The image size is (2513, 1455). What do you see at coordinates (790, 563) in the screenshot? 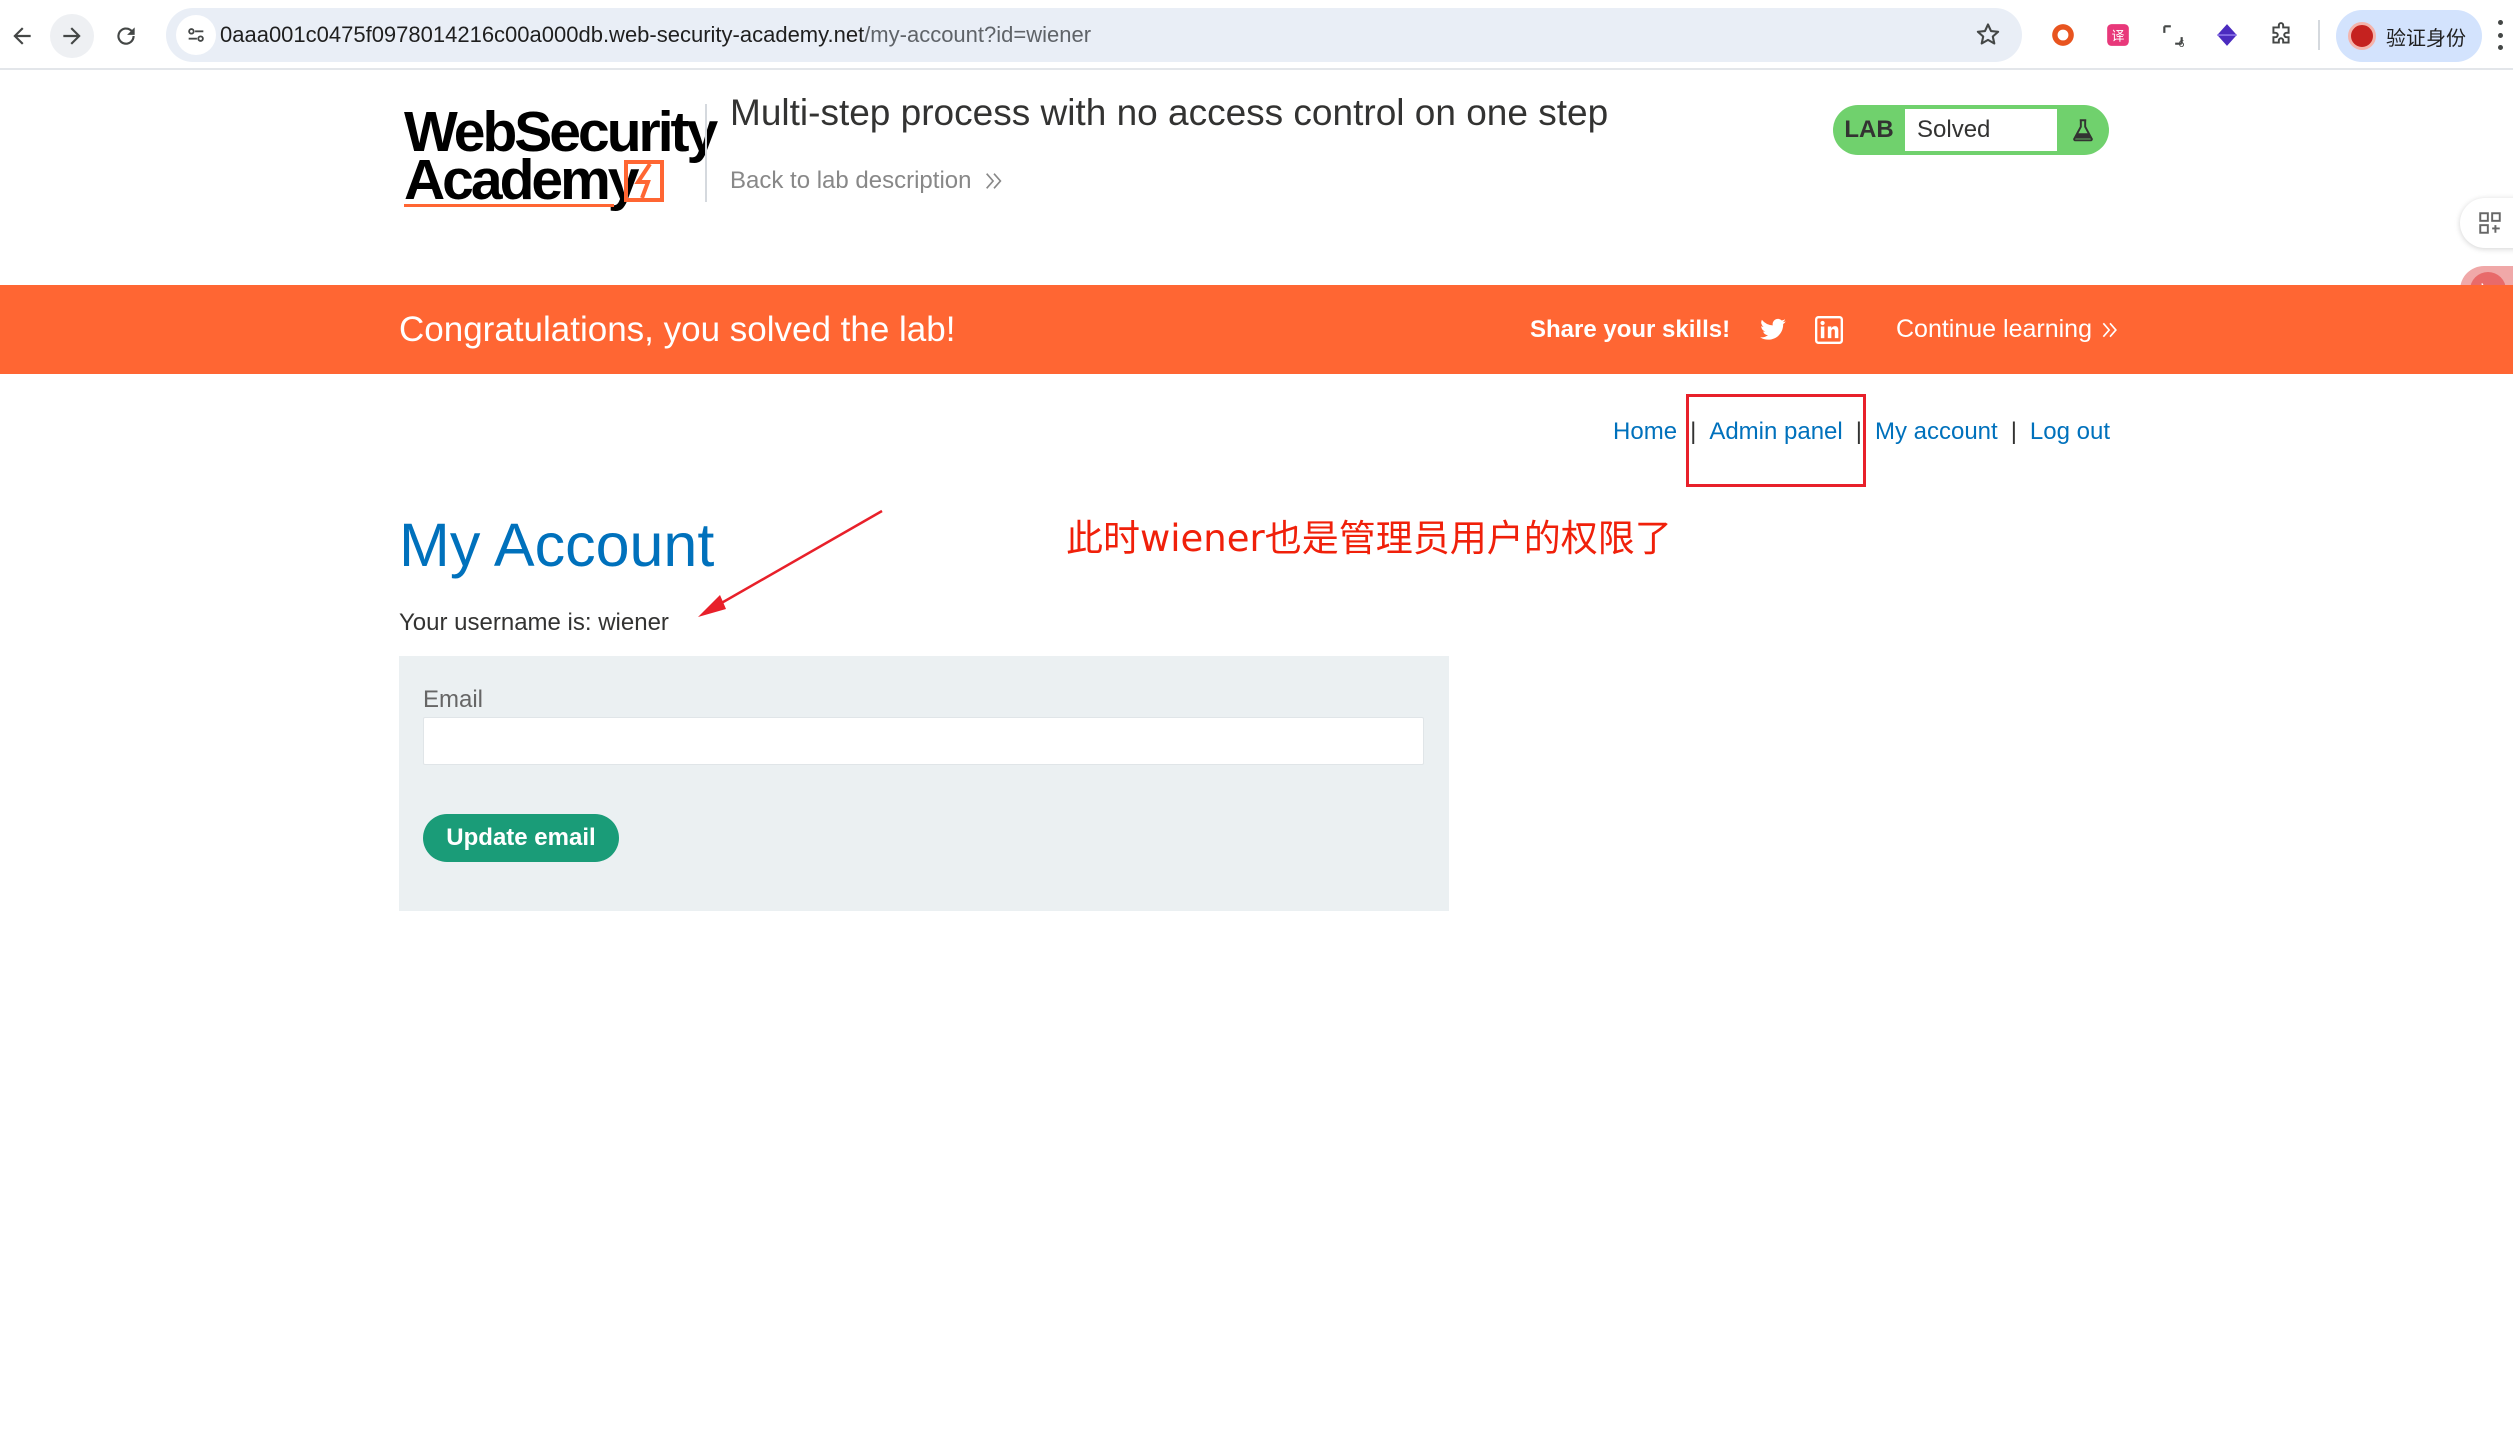
I see `annotation-arrow` at bounding box center [790, 563].